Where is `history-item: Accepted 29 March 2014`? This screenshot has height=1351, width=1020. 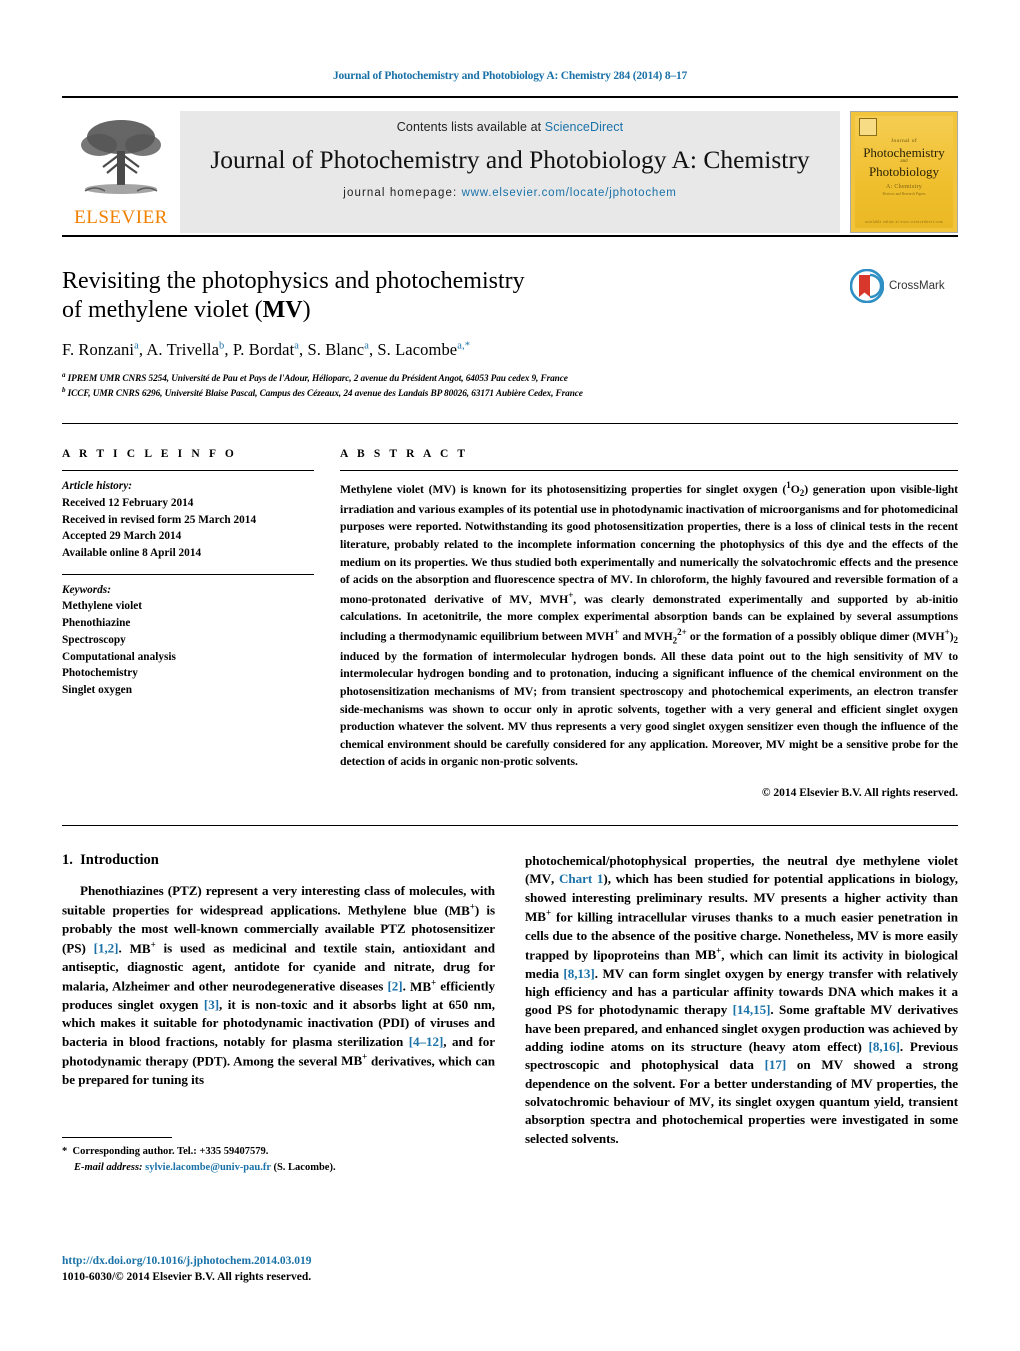 history-item: Accepted 29 March 2014 is located at coordinates (122, 536).